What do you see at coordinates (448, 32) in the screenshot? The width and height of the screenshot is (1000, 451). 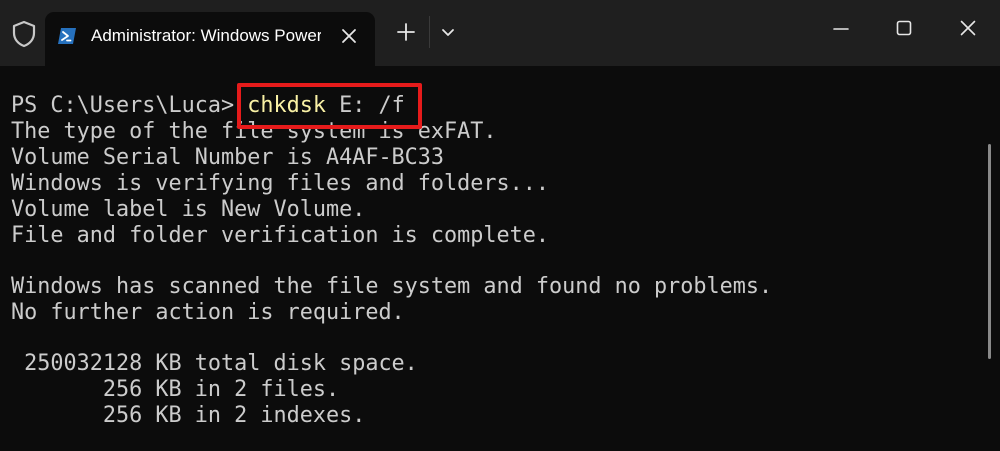 I see `chevron-down-icon` at bounding box center [448, 32].